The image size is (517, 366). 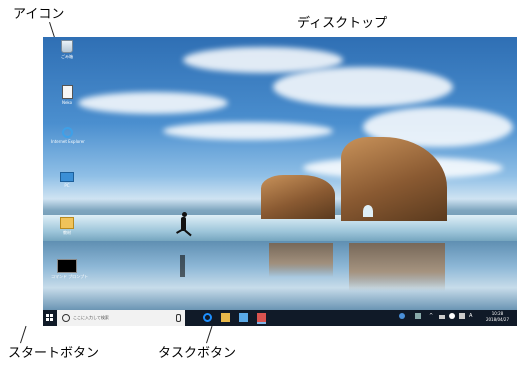 What do you see at coordinates (197, 353) in the screenshot?
I see `callout-task-button: タスクボタン` at bounding box center [197, 353].